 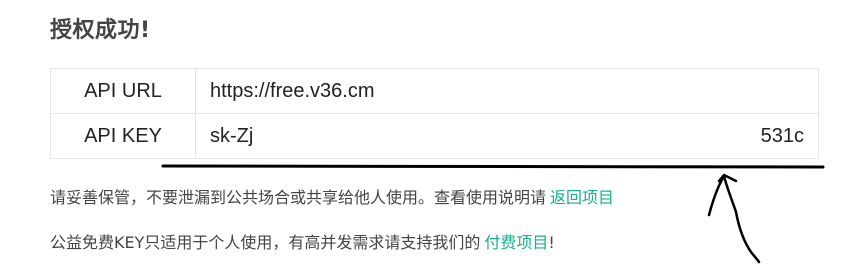 What do you see at coordinates (727, 178) in the screenshot?
I see `hand-drawn-arrow-head` at bounding box center [727, 178].